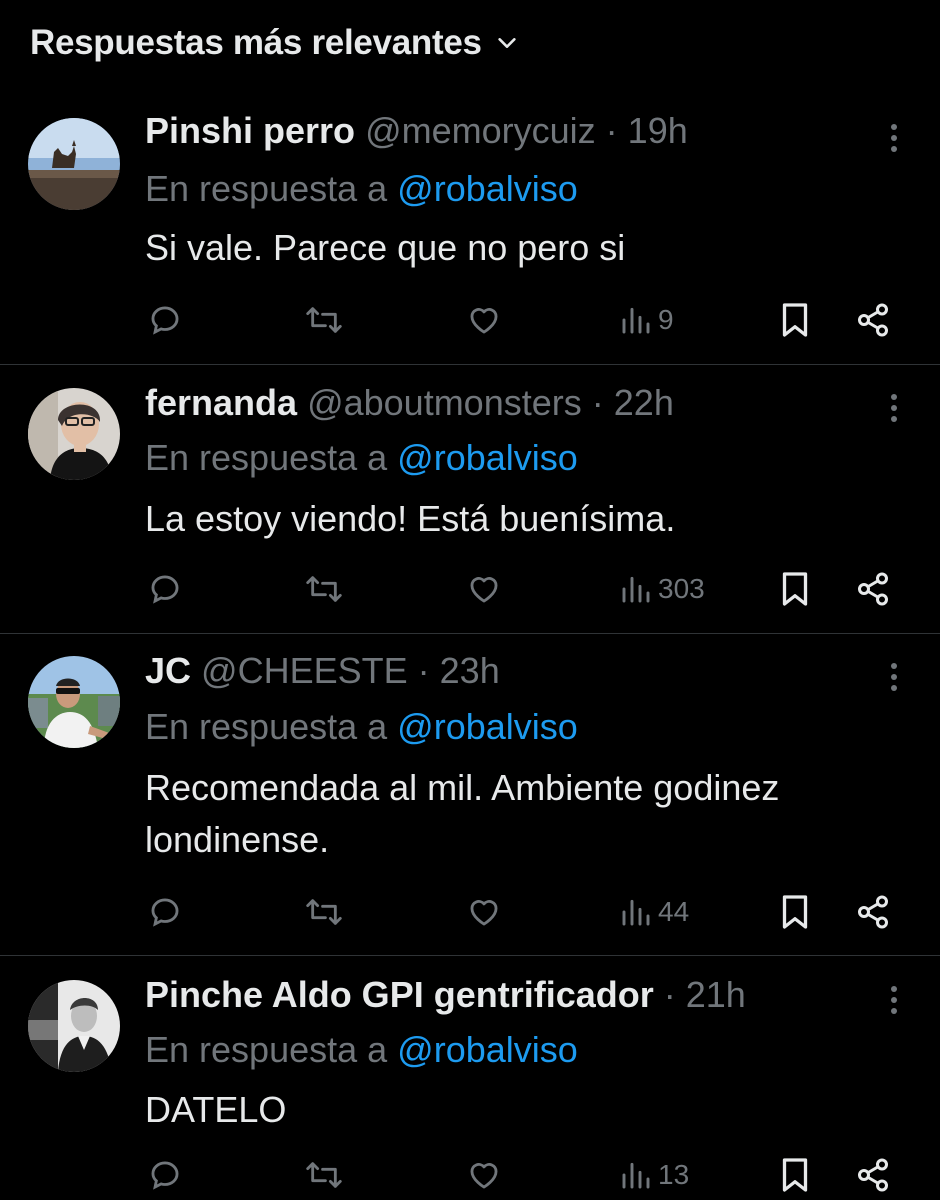 The height and width of the screenshot is (1200, 940). What do you see at coordinates (525, 1110) in the screenshot?
I see `reply-text: DATELO` at bounding box center [525, 1110].